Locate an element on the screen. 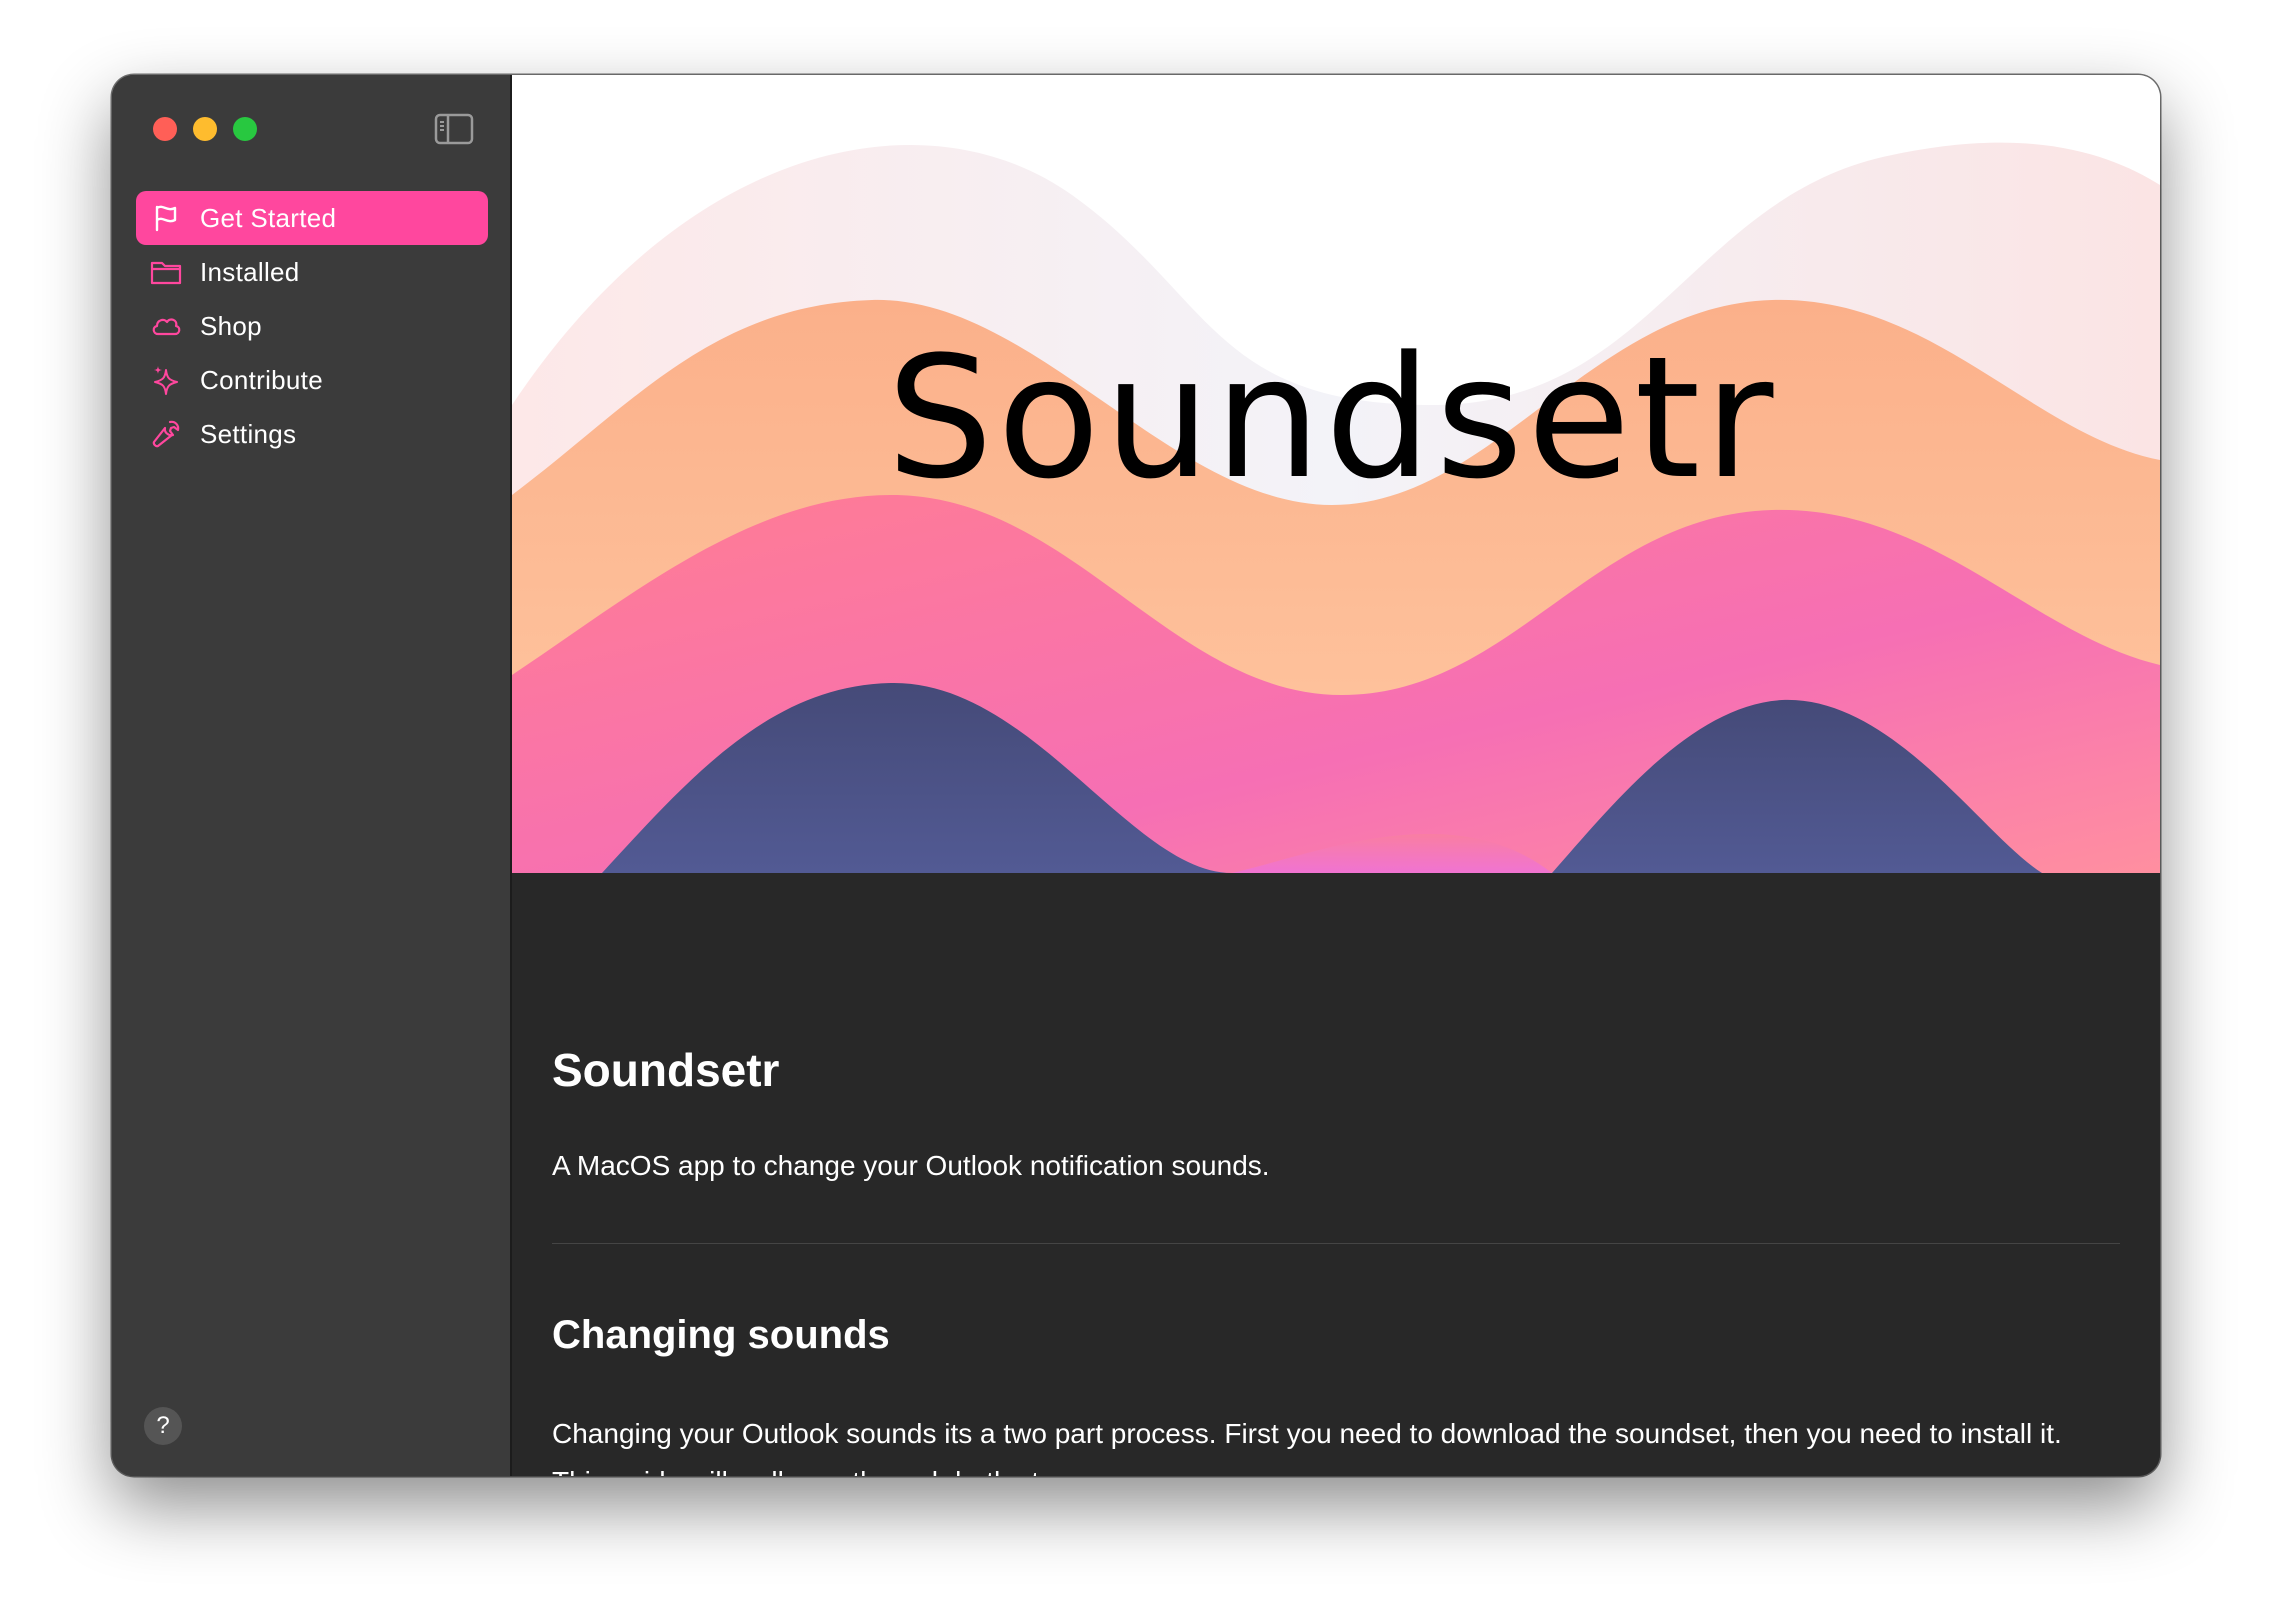 This screenshot has width=2272, height=1624. sidebar-item-get-started: Get Started is located at coordinates (312, 218).